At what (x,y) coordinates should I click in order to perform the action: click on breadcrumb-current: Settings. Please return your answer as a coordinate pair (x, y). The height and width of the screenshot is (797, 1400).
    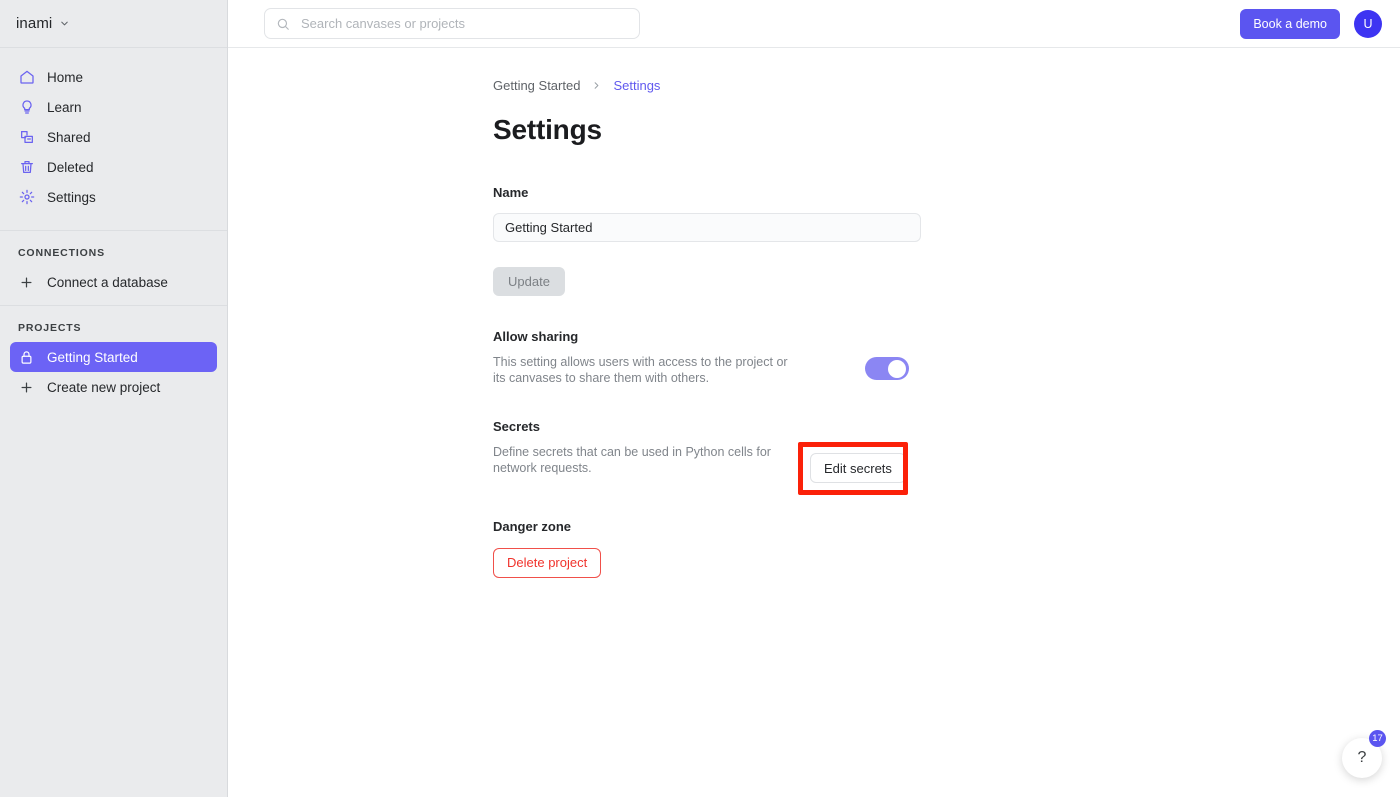
    Looking at the image, I should click on (636, 85).